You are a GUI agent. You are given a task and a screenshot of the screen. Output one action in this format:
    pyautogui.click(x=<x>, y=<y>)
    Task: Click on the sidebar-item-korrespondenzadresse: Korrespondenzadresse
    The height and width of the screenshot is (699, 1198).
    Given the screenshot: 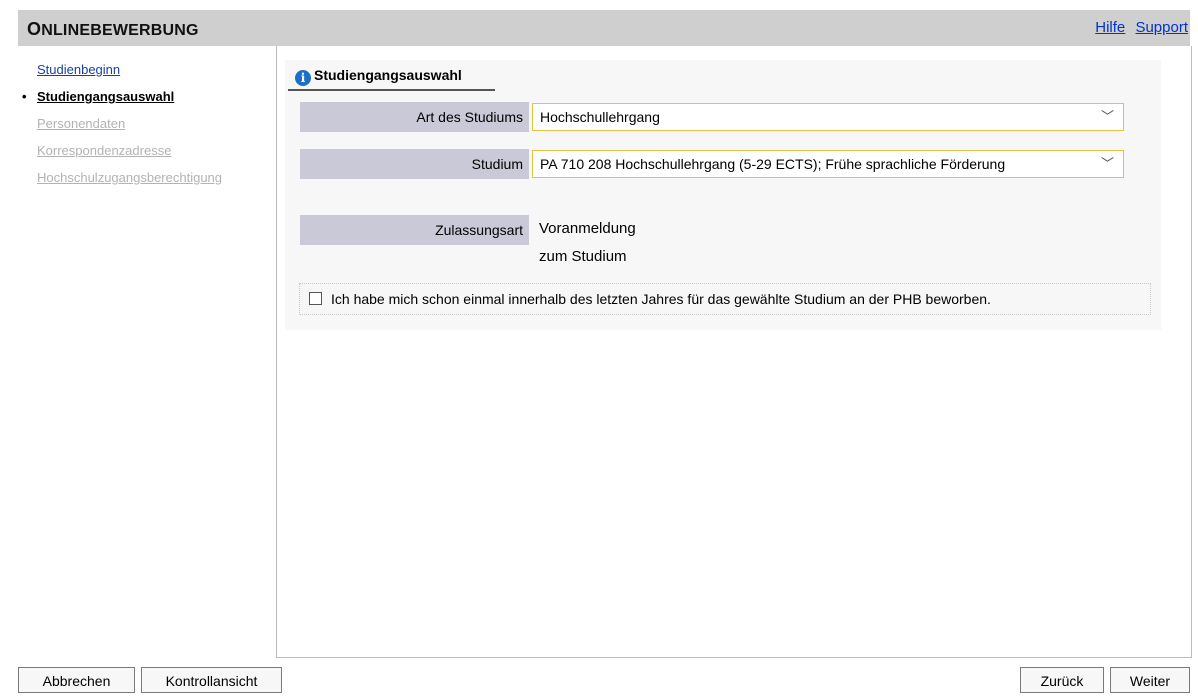 What is the action you would take?
    pyautogui.click(x=146, y=150)
    